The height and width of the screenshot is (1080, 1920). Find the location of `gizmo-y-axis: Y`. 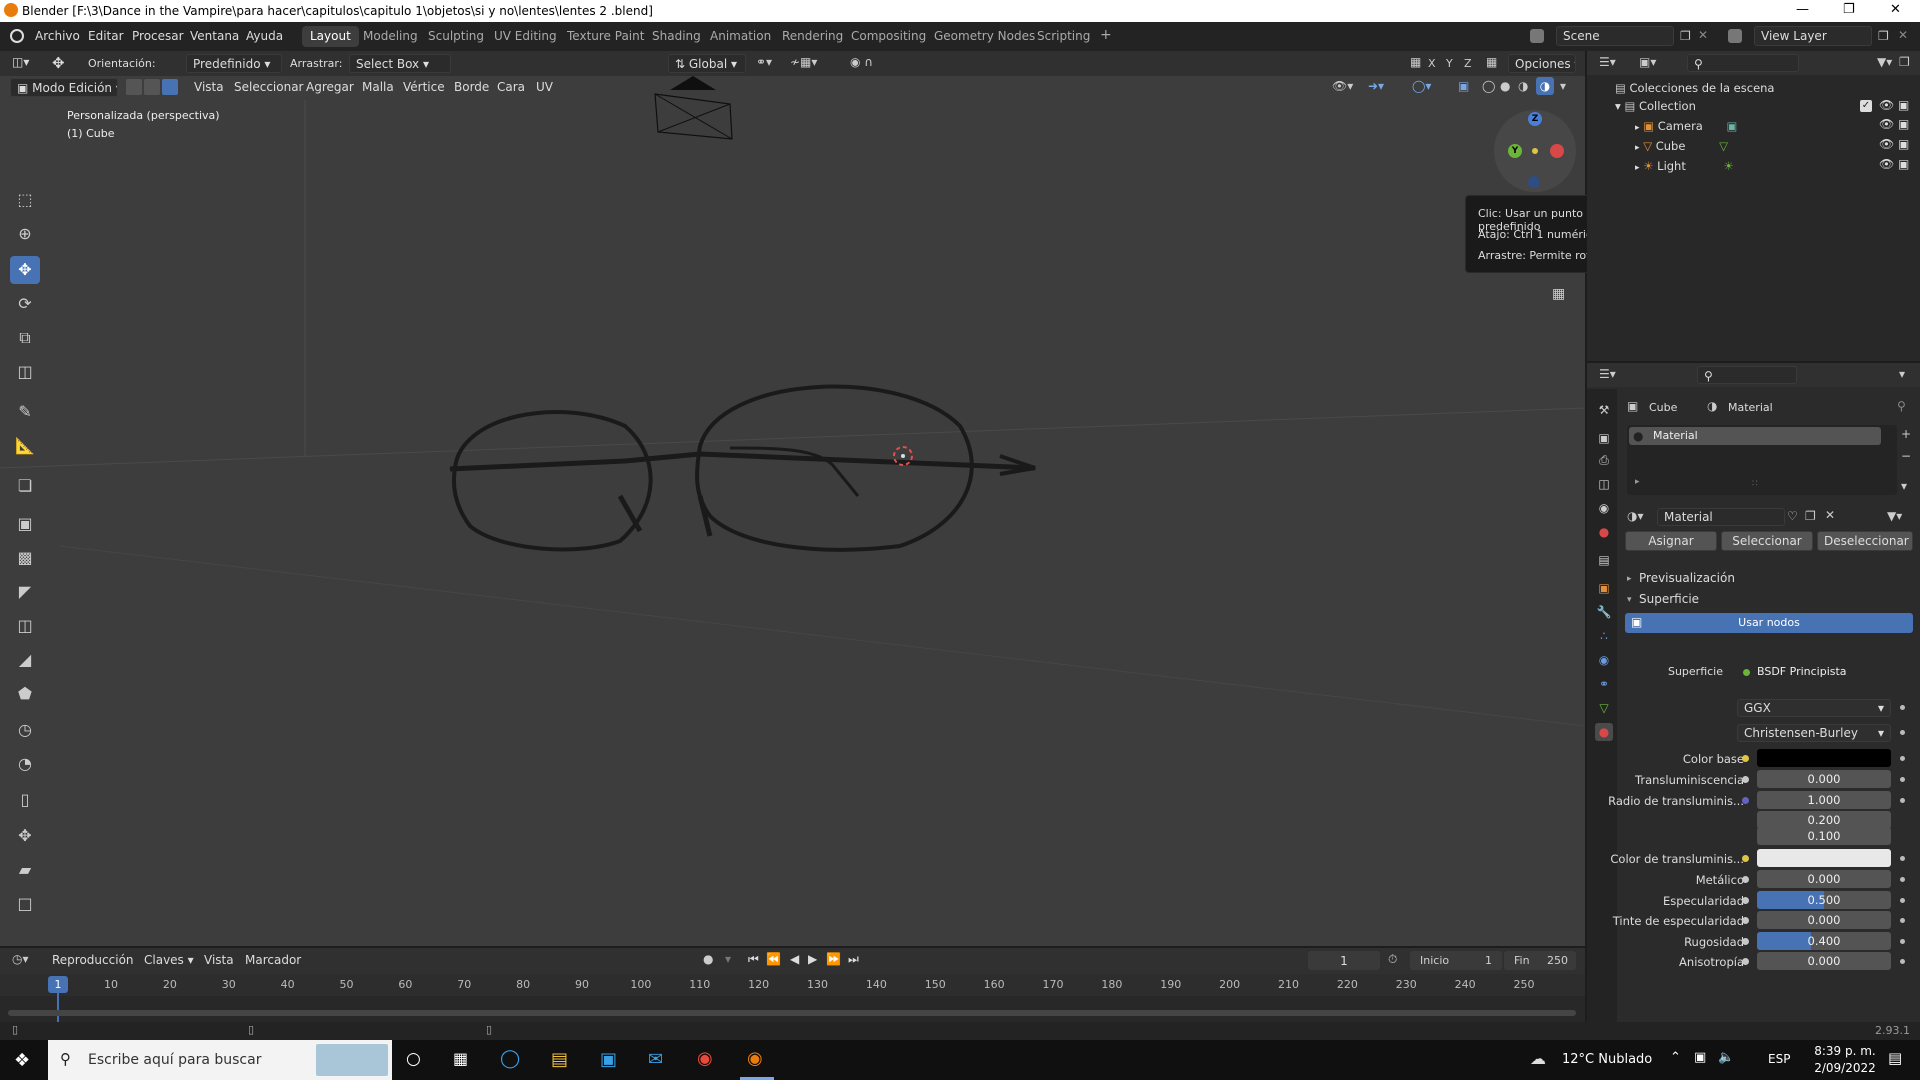

gizmo-y-axis: Y is located at coordinates (1515, 151).